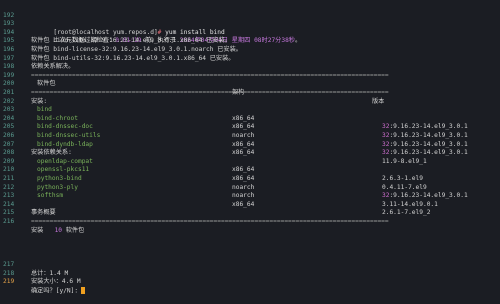 The image size is (500, 304). I want to click on line-number: 219, so click(9, 282).